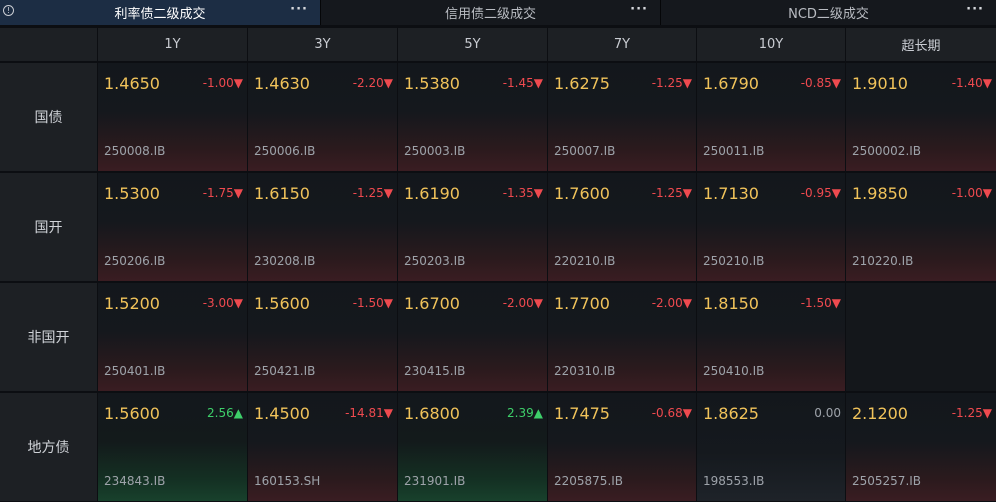 The image size is (996, 502). I want to click on bond-code: 160153.SH, so click(287, 481).